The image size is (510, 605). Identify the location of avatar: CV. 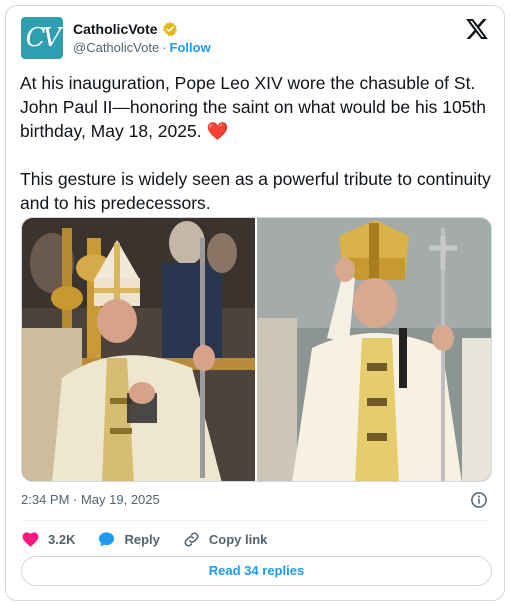
(42, 38).